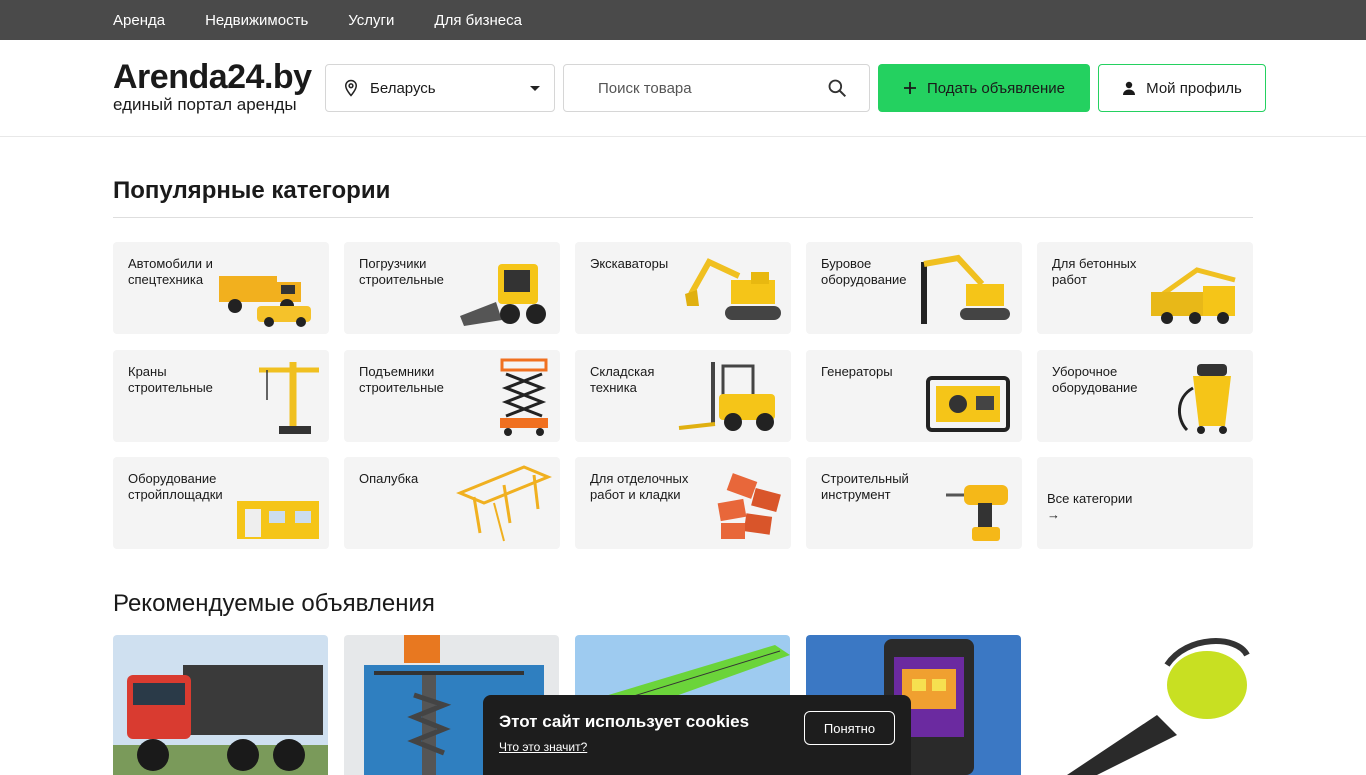 This screenshot has width=1366, height=775. Describe the element at coordinates (478, 20) in the screenshot. I see `nav-link-business: Для бизнеса` at that location.